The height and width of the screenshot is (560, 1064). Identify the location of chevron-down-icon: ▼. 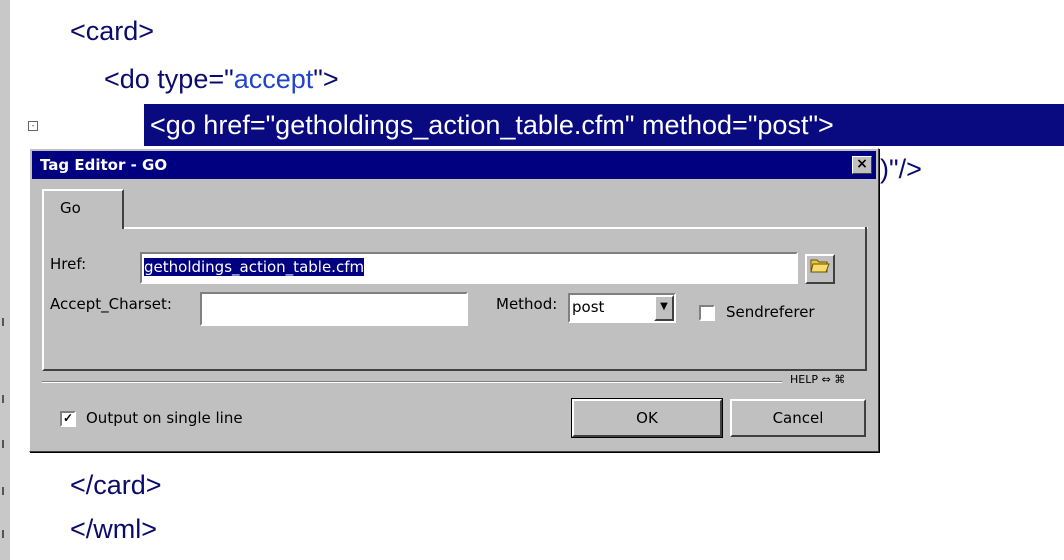
(664, 308).